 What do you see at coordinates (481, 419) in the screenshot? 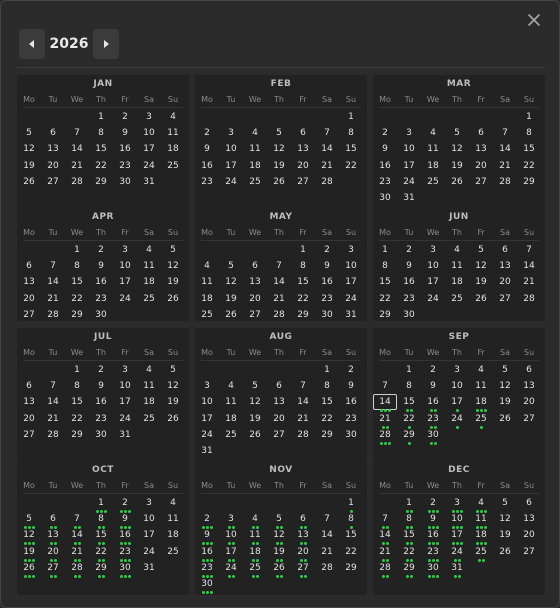
I see `day-cell: 25` at bounding box center [481, 419].